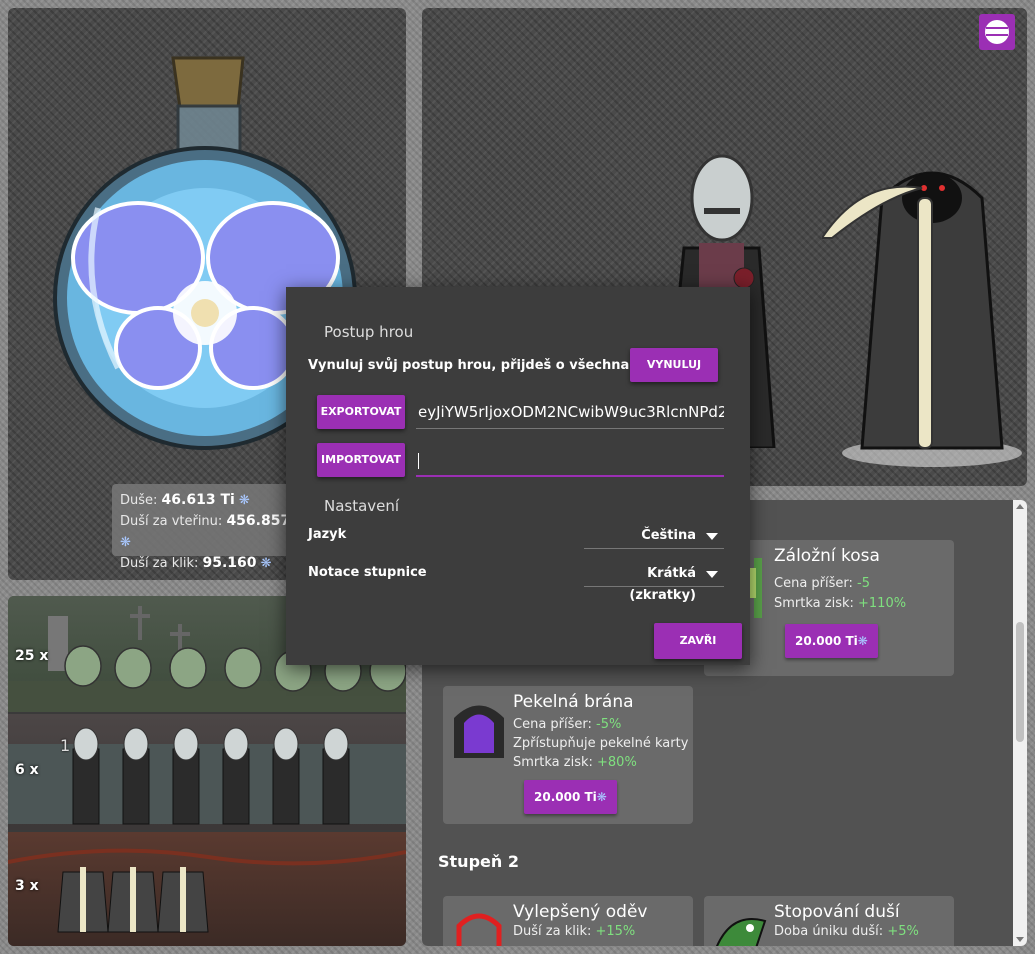  I want to click on card-title: Vylepšený oděv, so click(580, 912).